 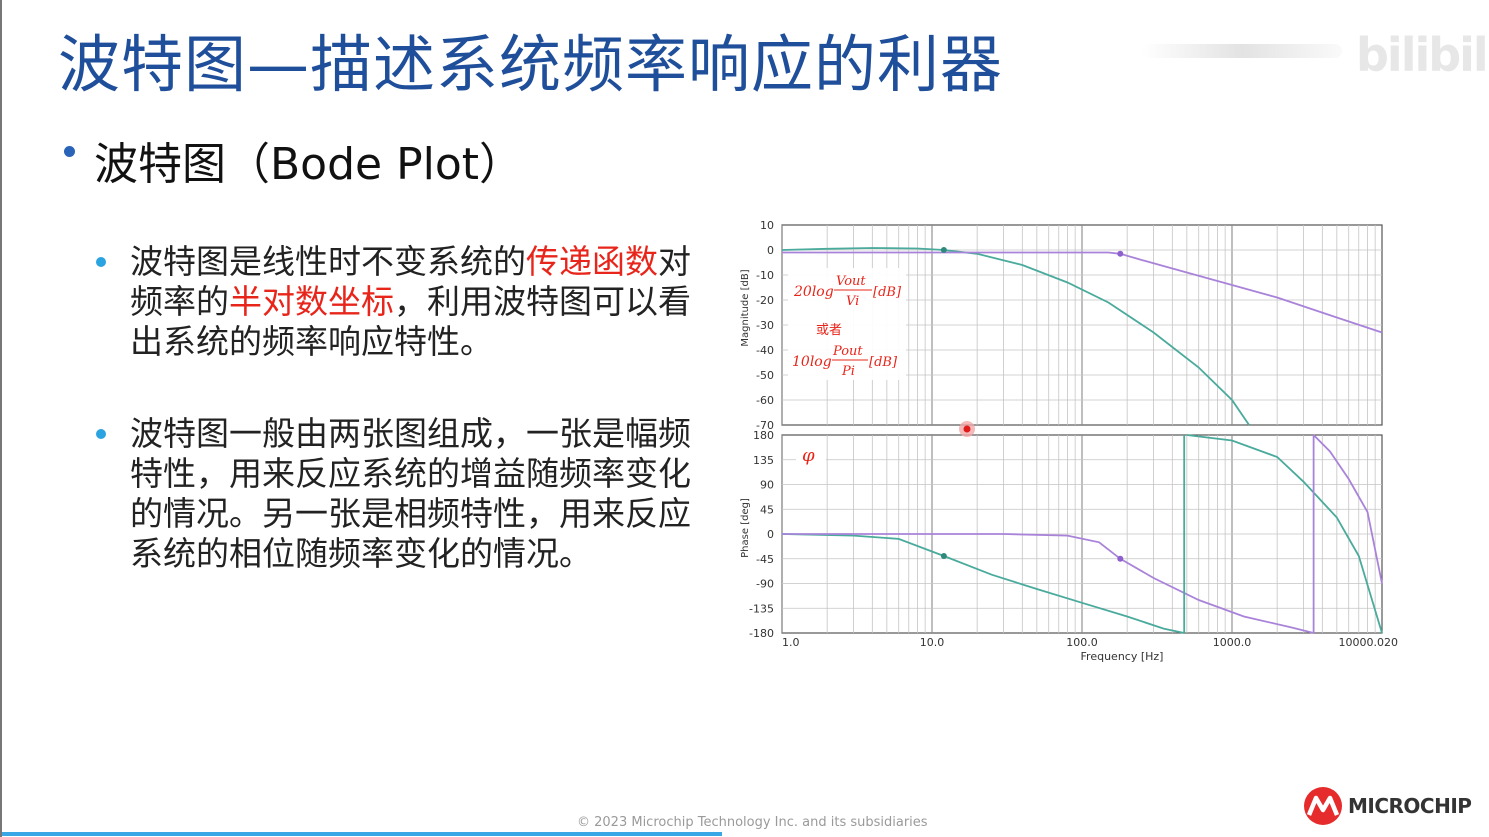 I want to click on microchip-logo-icon, so click(x=1323, y=806).